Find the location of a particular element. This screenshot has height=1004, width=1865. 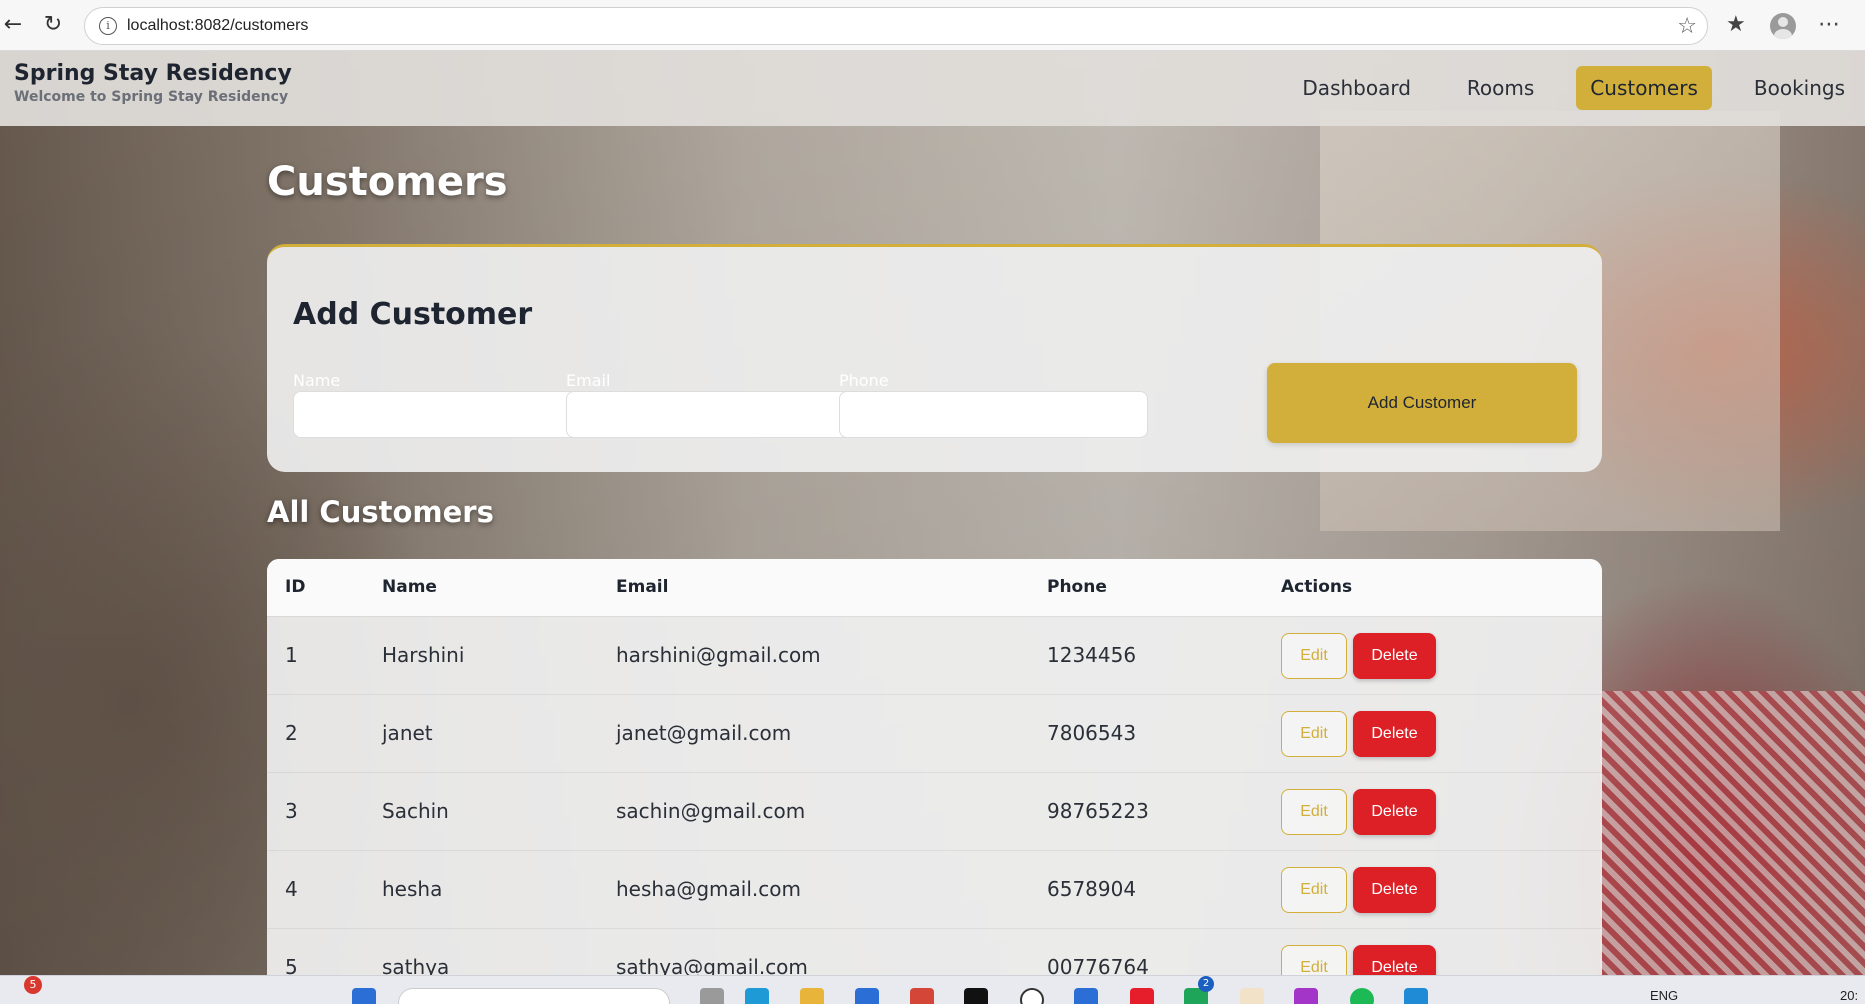

cell-email: sachin@gmail.com is located at coordinates (711, 811).